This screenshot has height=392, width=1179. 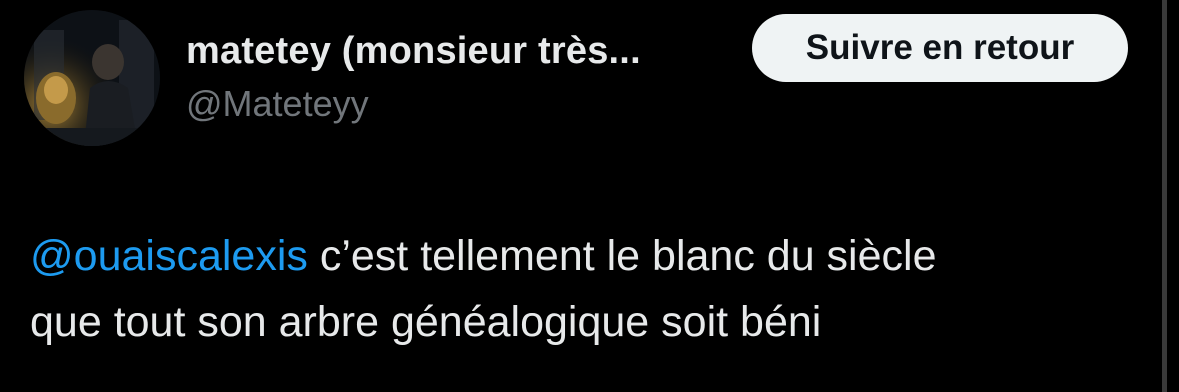 I want to click on scrollbar, so click(x=1164, y=196).